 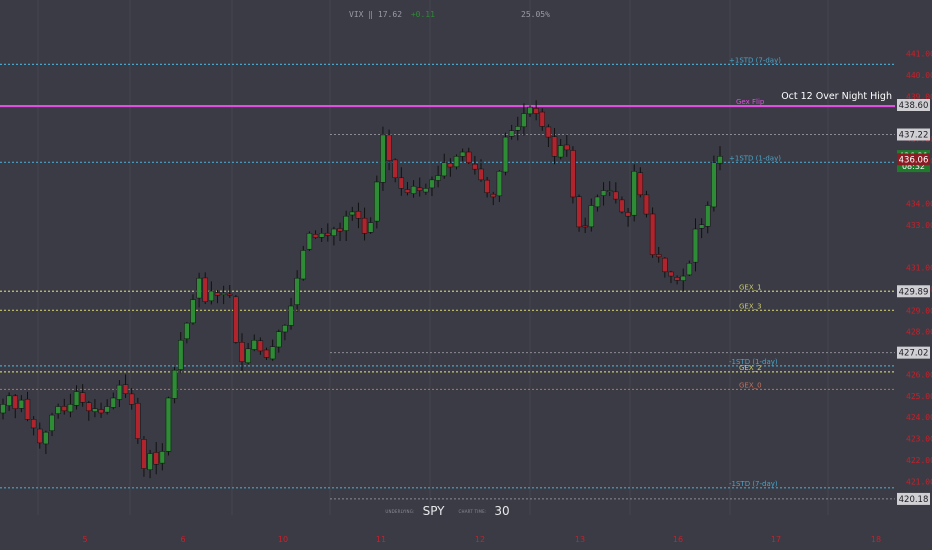 I want to click on price-tag-4: 429.89, so click(x=913, y=291).